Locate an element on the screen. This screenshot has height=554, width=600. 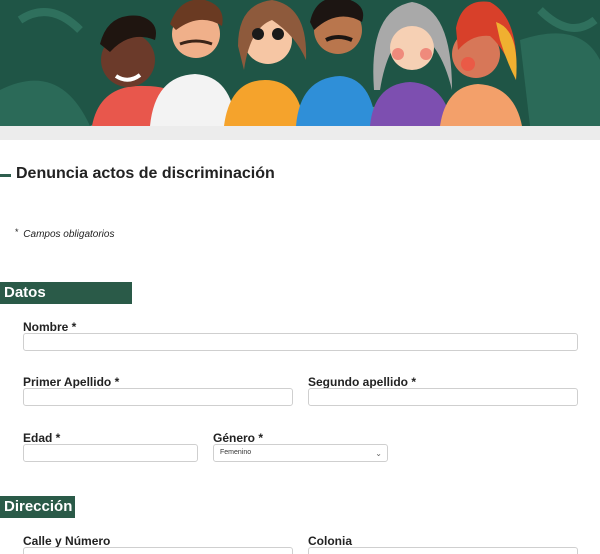
section-header-personal: Datos Personales is located at coordinates (66, 300).